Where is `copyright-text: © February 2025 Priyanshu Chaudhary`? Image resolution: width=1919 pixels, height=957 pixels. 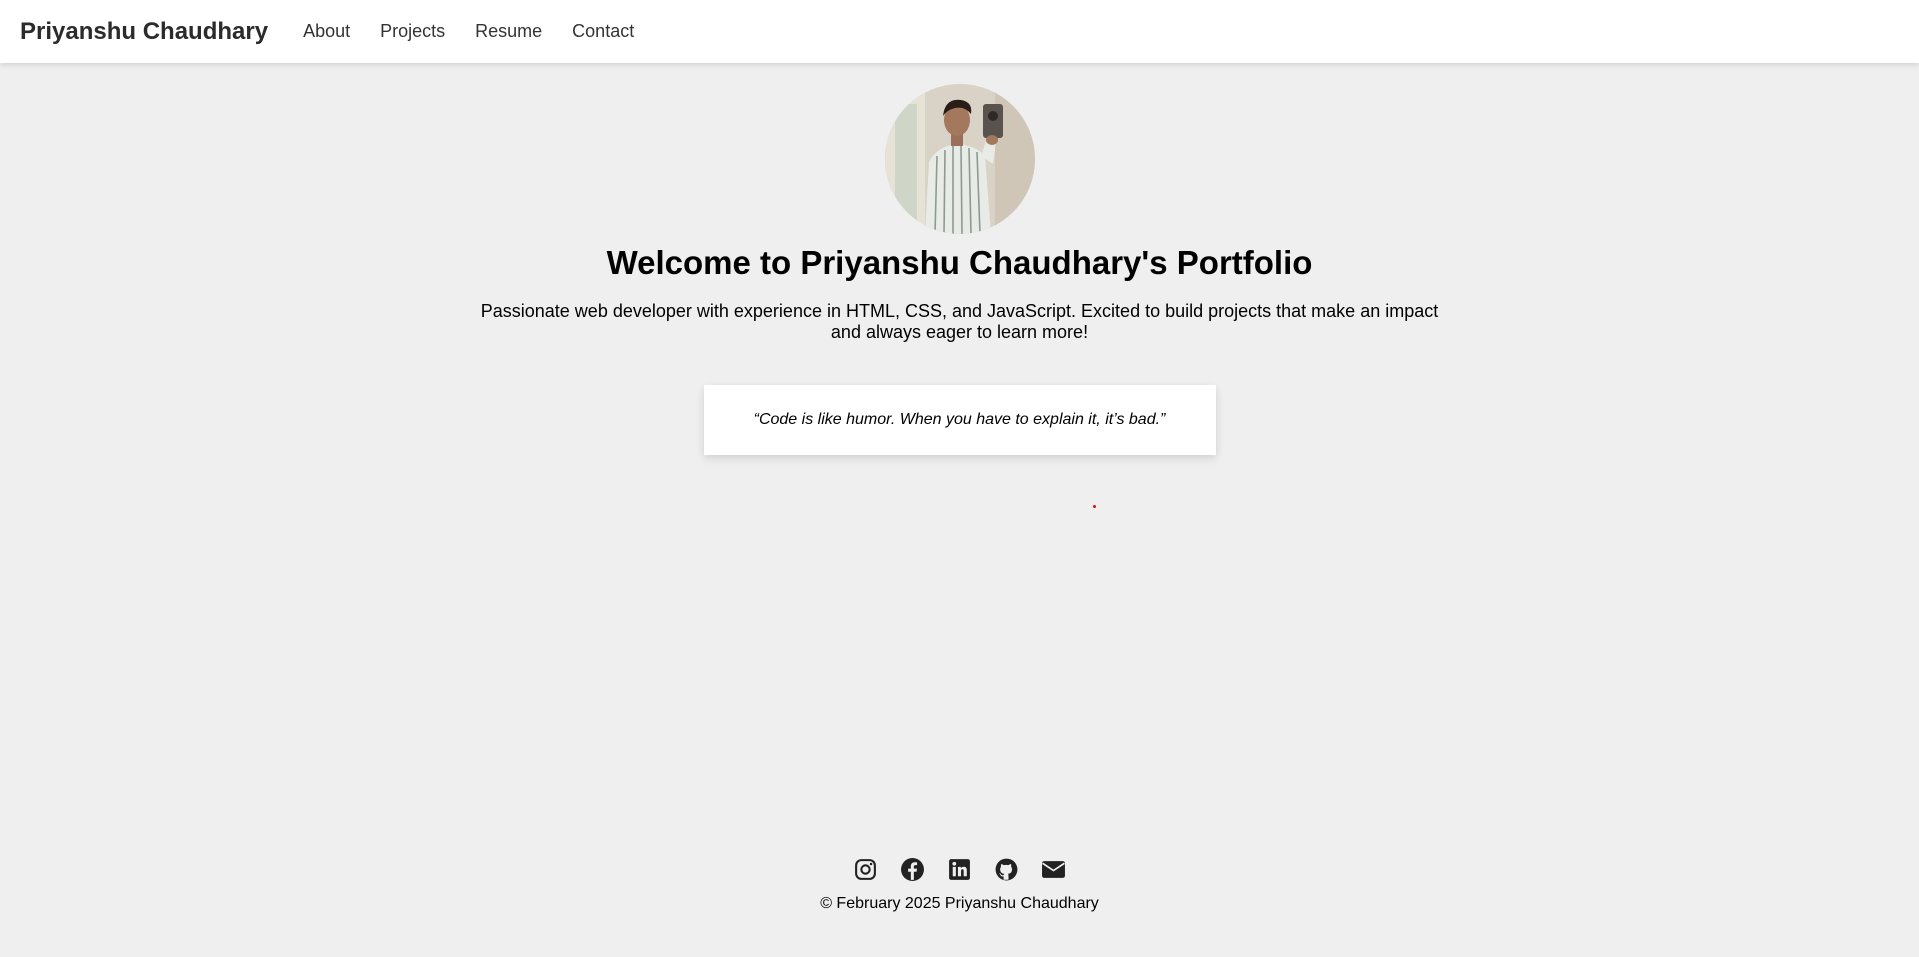
copyright-text: © February 2025 Priyanshu Chaudhary is located at coordinates (959, 903).